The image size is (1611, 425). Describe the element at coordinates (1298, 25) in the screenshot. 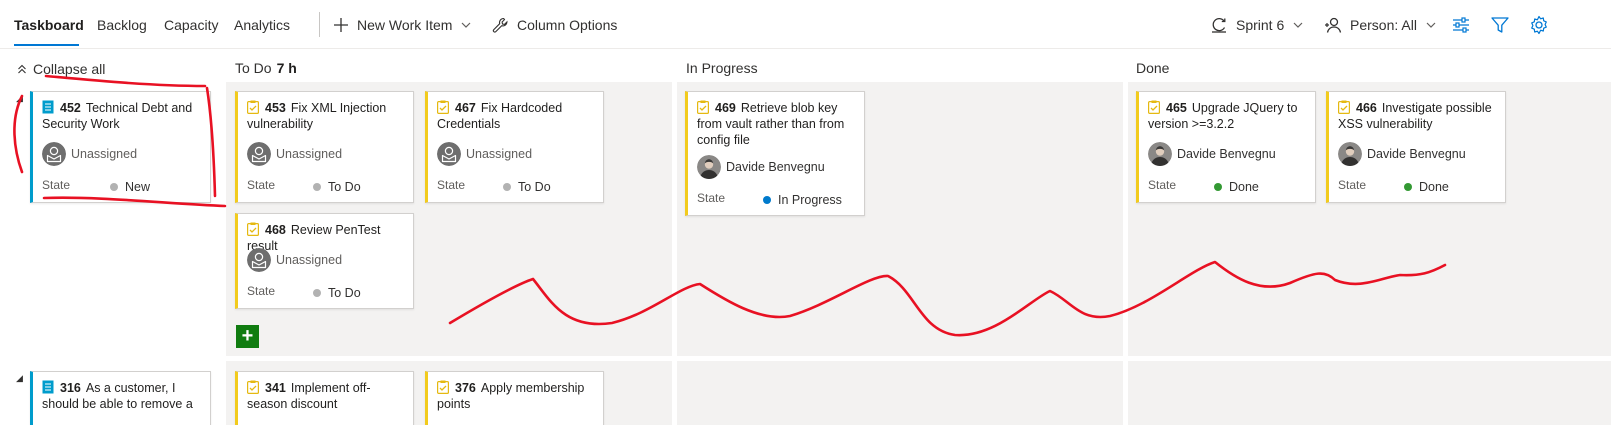

I see `chevron-down-icon` at that location.